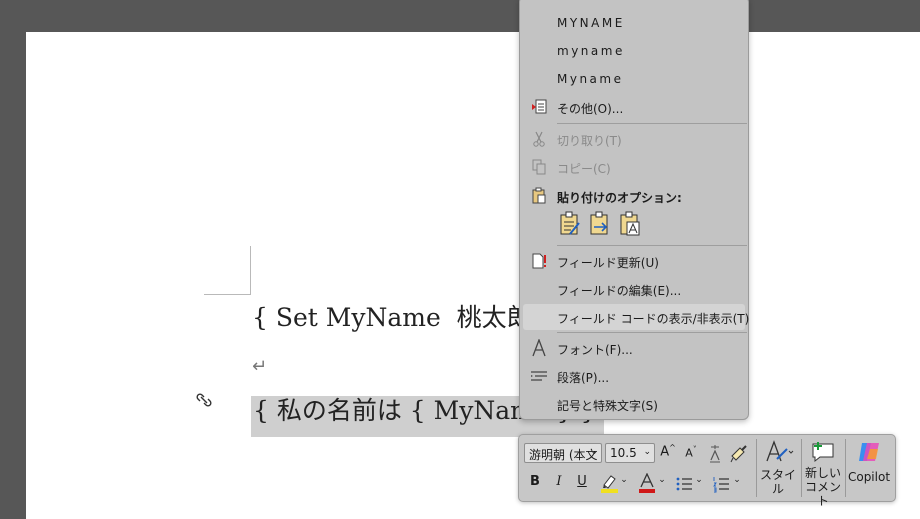 Image resolution: width=920 pixels, height=519 pixels. Describe the element at coordinates (780, 451) in the screenshot. I see `styles-icon` at that location.